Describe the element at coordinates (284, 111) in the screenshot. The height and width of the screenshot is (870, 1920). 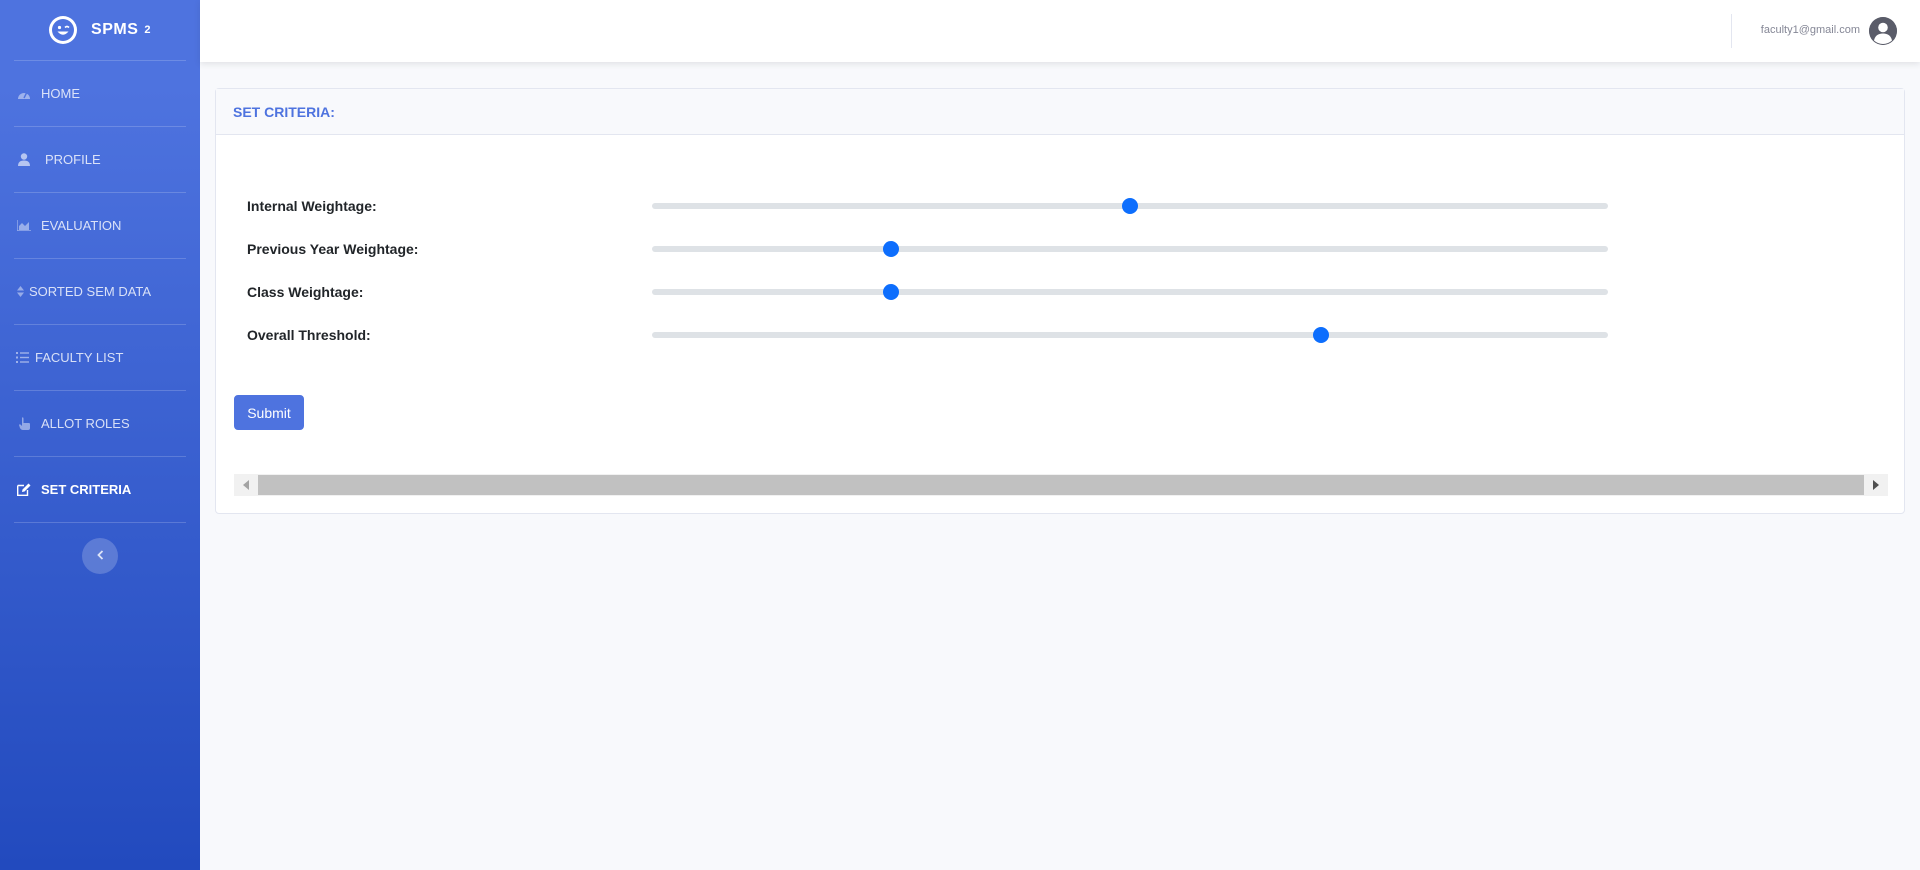
I see `card-title: SET CRITERIA:` at that location.